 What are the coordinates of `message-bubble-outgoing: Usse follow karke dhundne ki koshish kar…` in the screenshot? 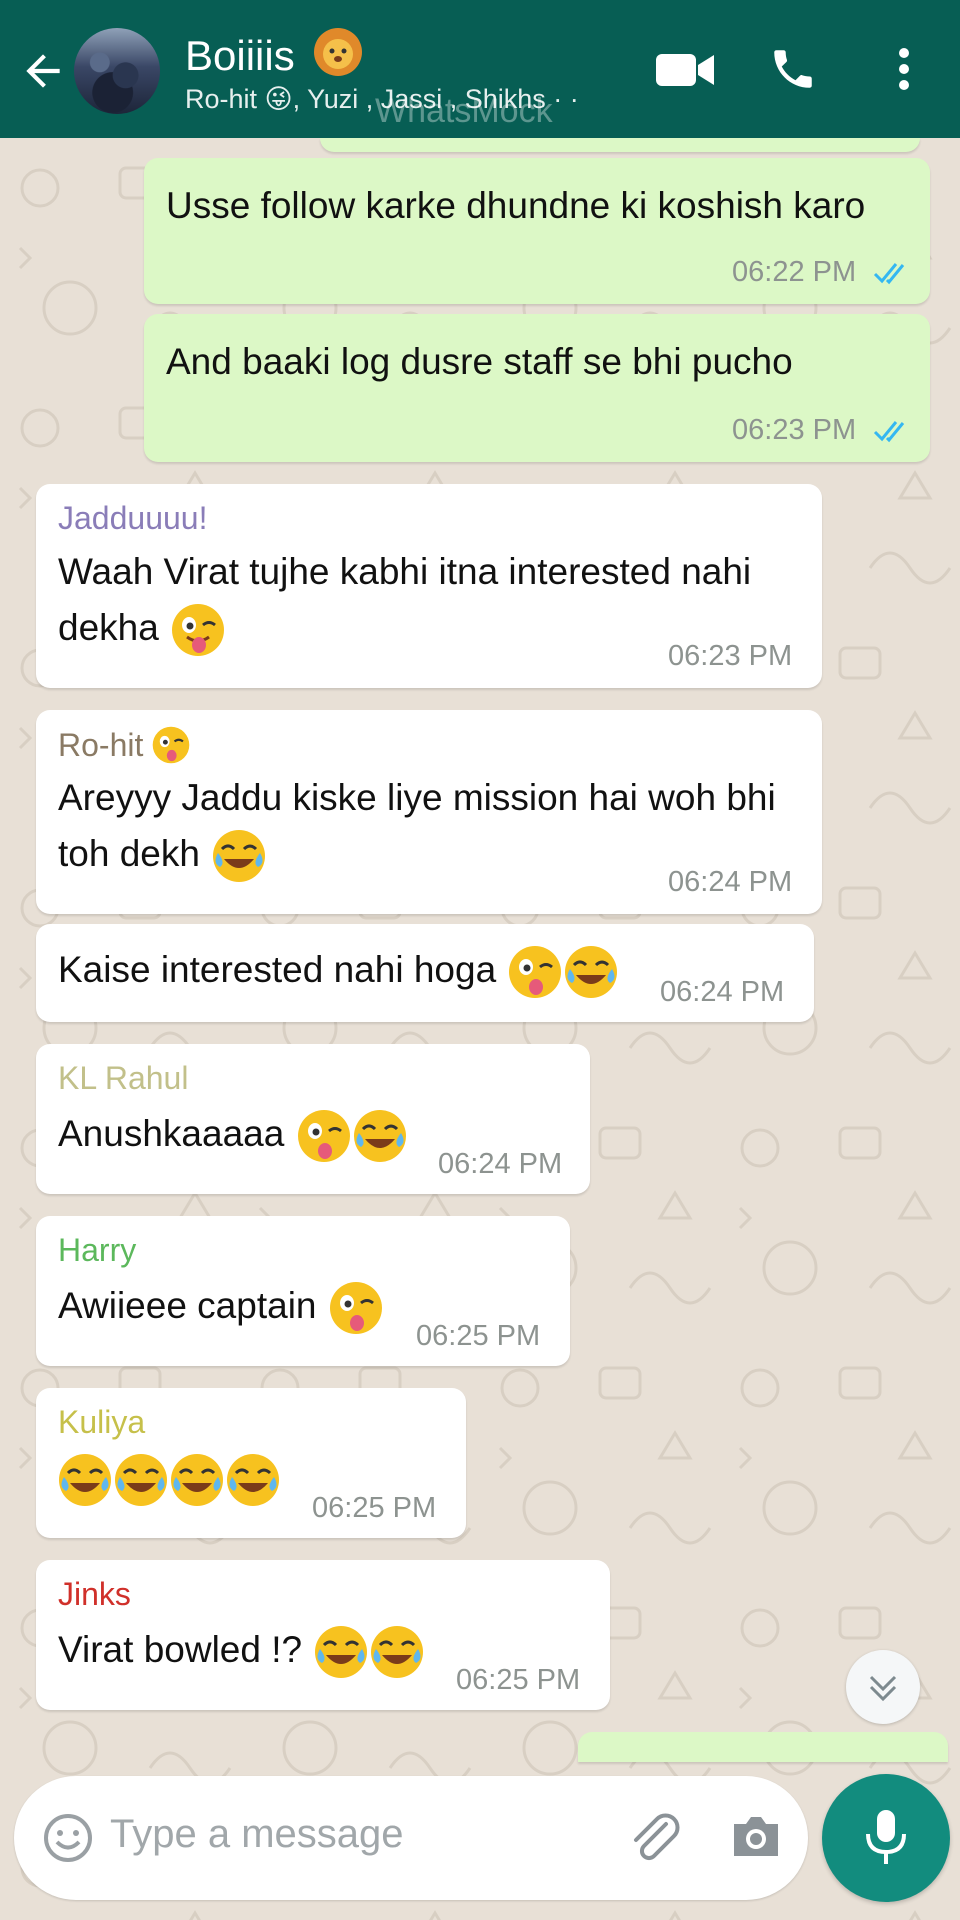 It's located at (537, 231).